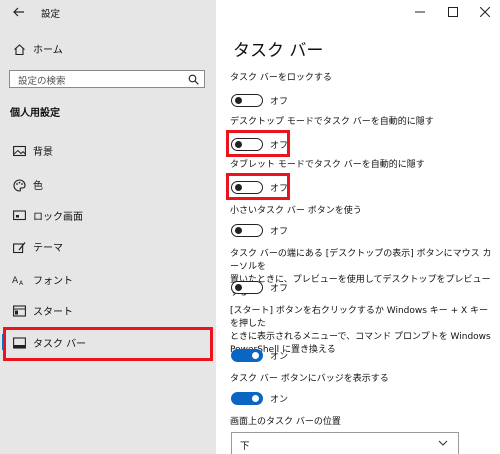  I want to click on page-title: タスク バー, so click(278, 51).